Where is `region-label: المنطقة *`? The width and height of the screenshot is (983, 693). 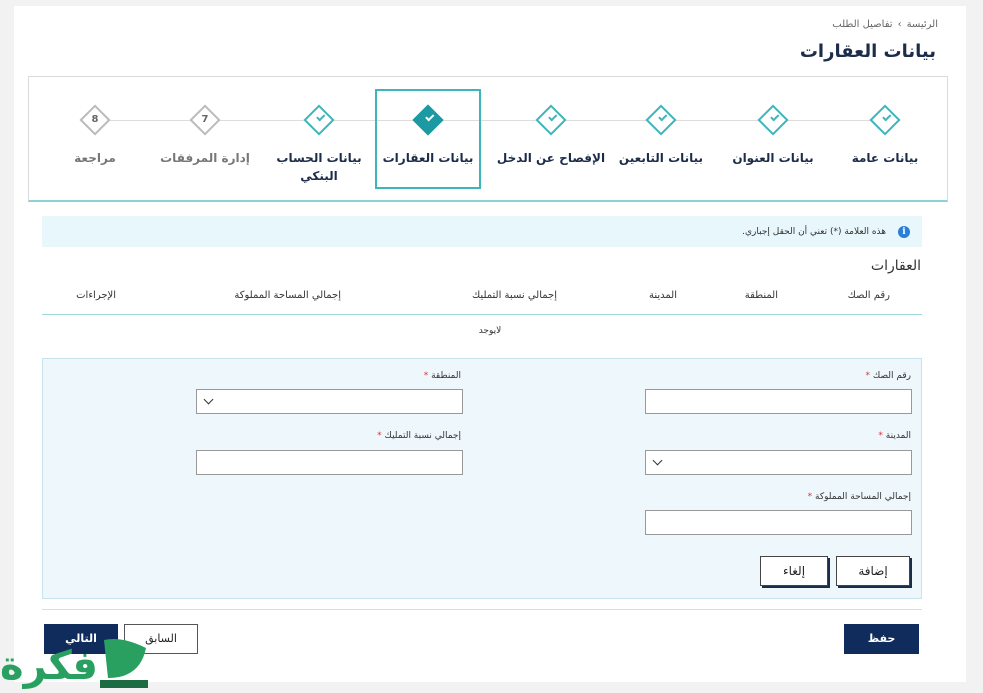 region-label: المنطقة * is located at coordinates (442, 376).